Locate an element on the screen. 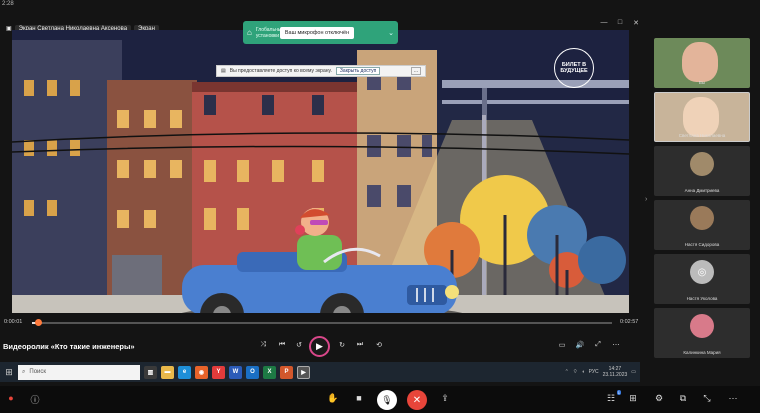 The height and width of the screenshot is (413, 760). camera-off-icon: ■ is located at coordinates (359, 398).